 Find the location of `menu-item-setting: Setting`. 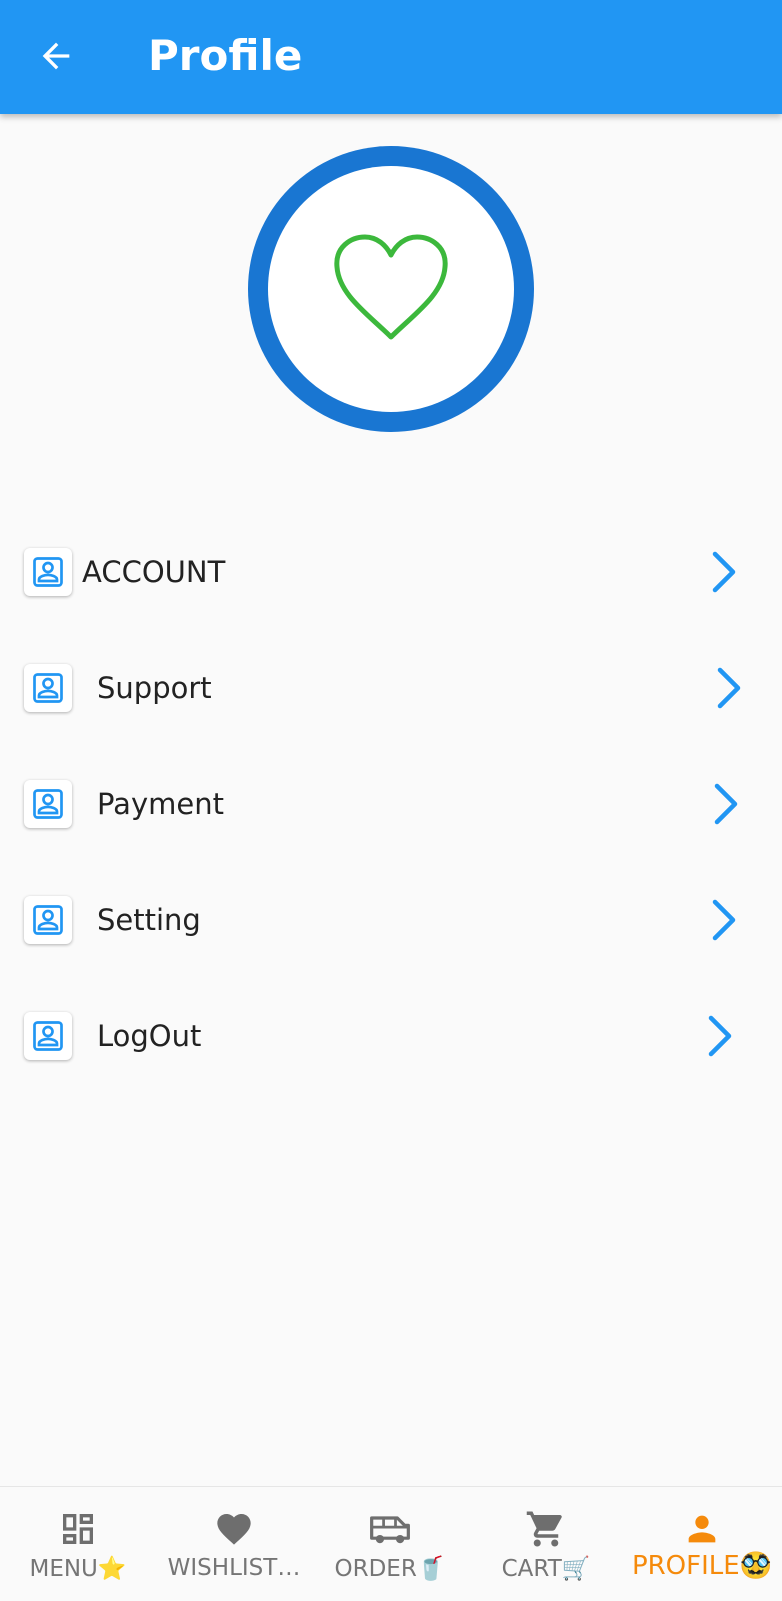

menu-item-setting: Setting is located at coordinates (391, 920).